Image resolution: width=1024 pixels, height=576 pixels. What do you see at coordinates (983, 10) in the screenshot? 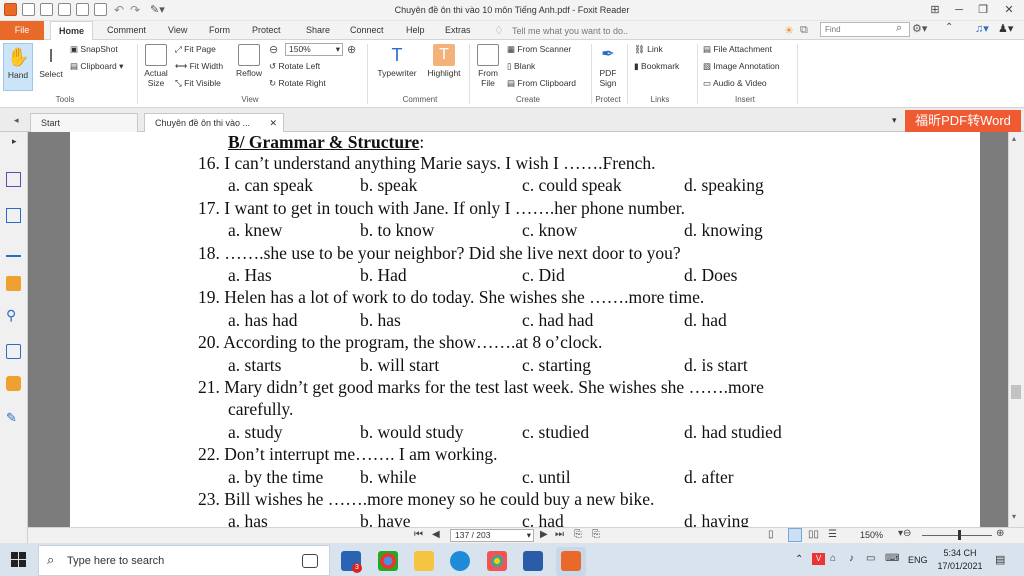
I see `maximize-button: ❐` at bounding box center [983, 10].